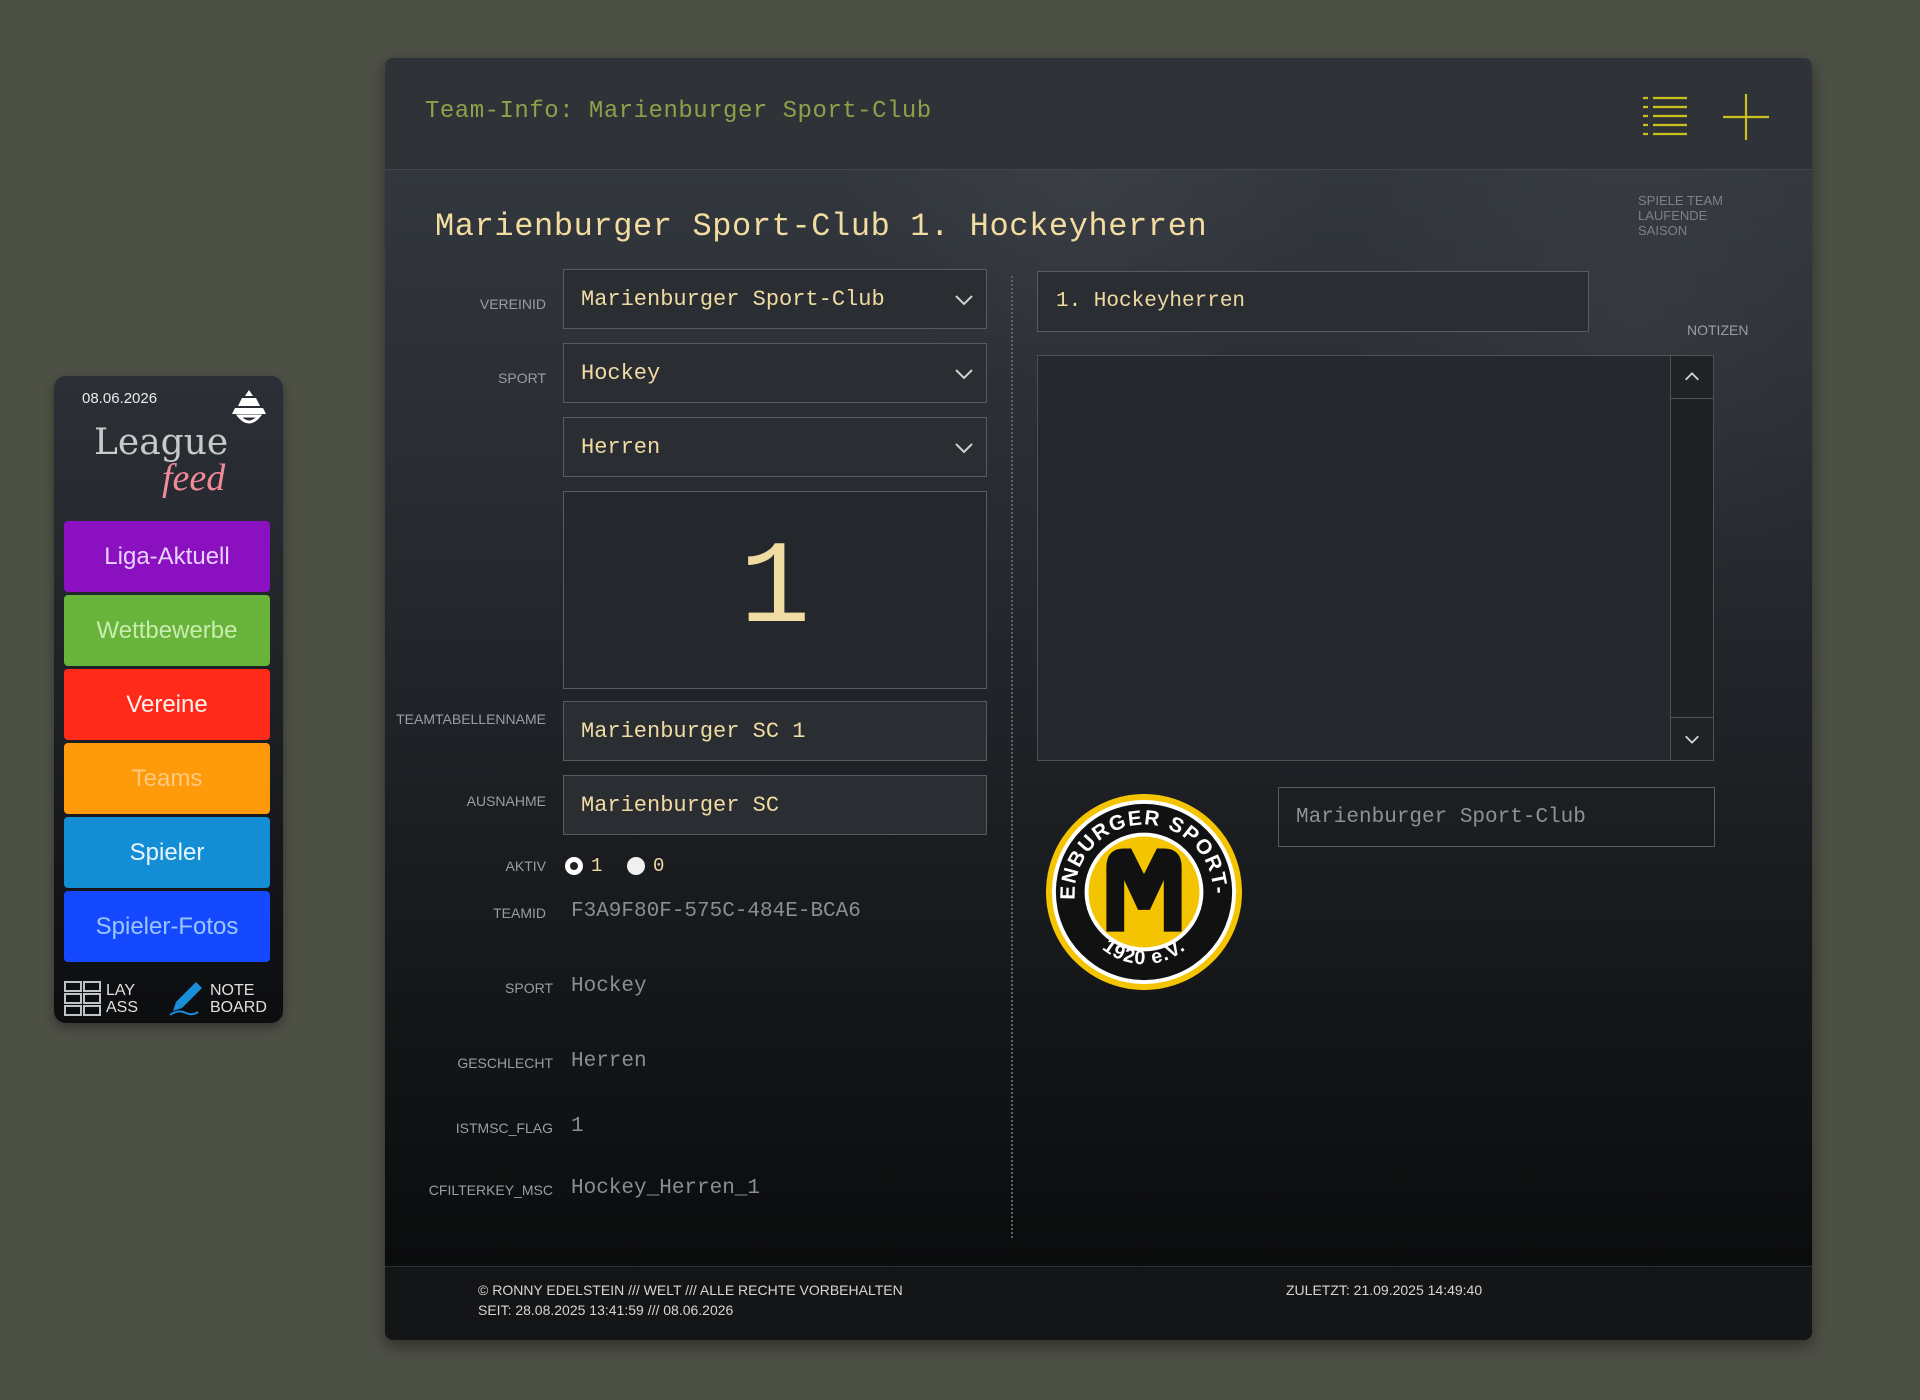 The image size is (1920, 1400). I want to click on aktiv-radio-1: 1, so click(583, 866).